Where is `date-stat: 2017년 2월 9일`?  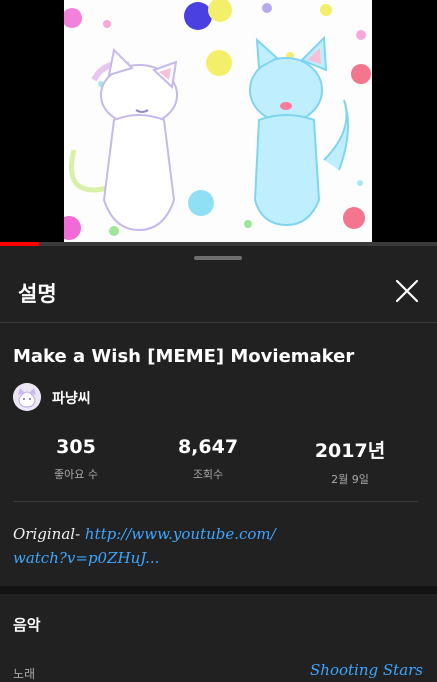 date-stat: 2017년 2월 9일 is located at coordinates (350, 461).